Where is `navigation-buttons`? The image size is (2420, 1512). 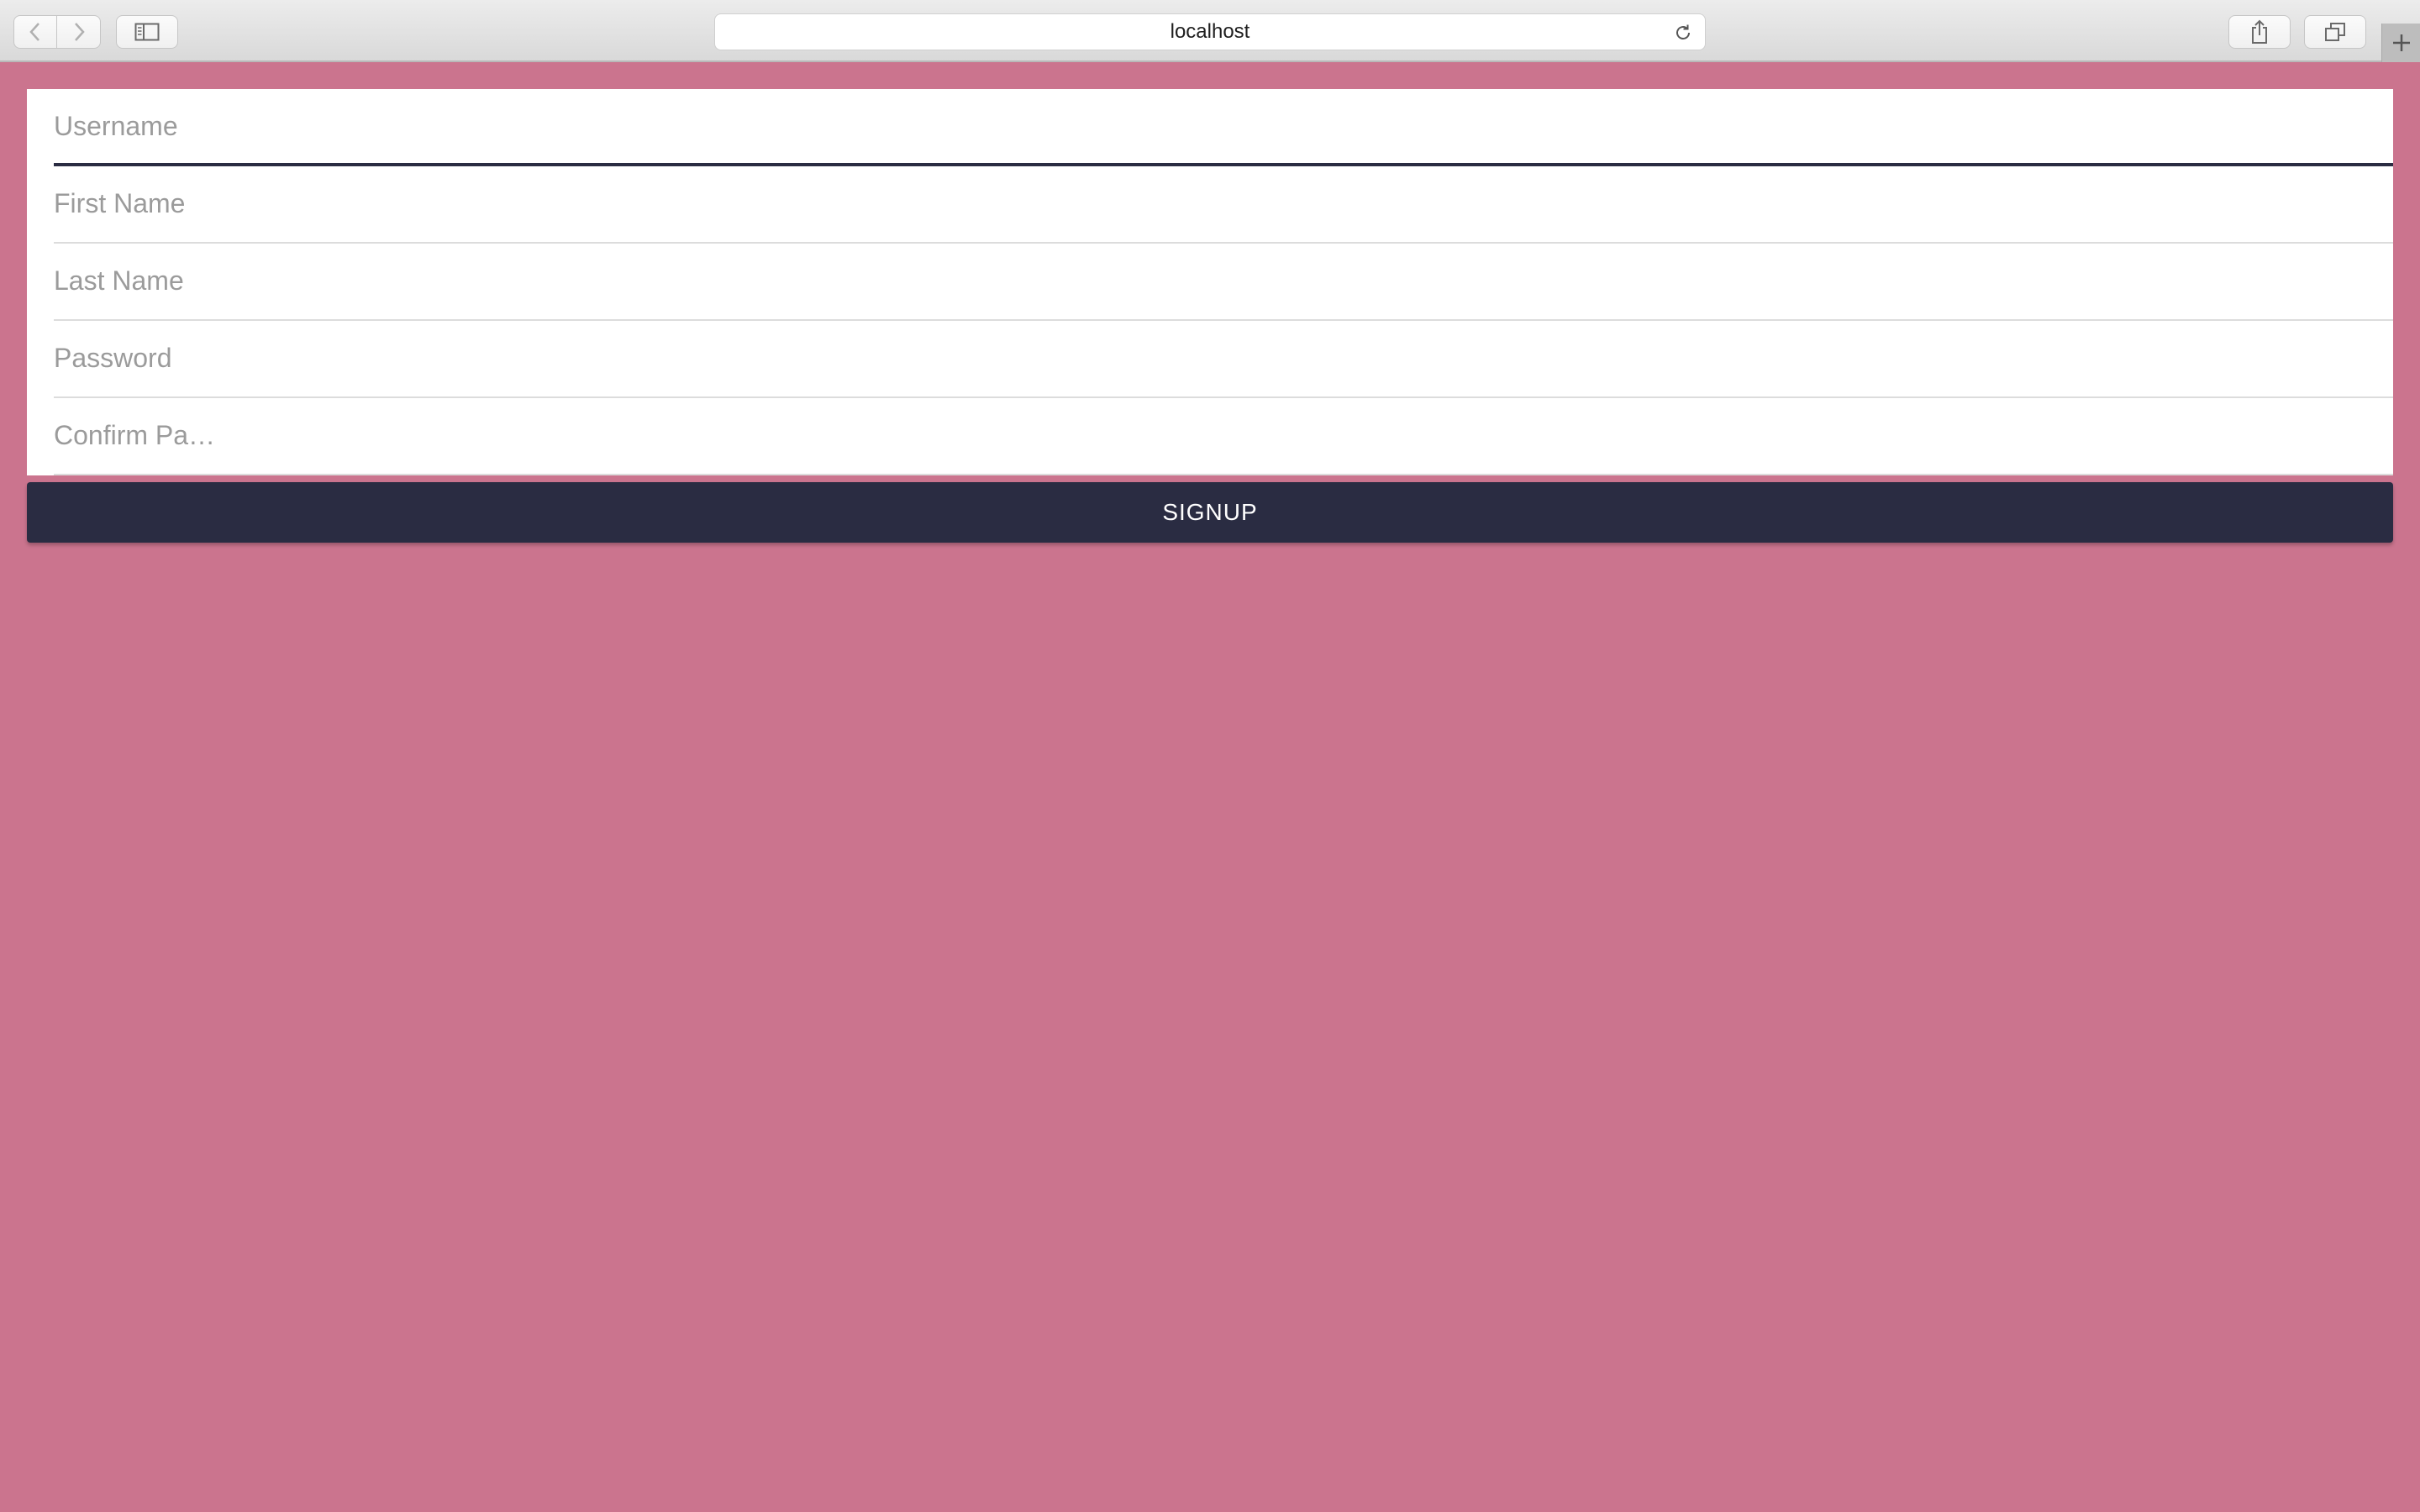
navigation-buttons is located at coordinates (57, 32).